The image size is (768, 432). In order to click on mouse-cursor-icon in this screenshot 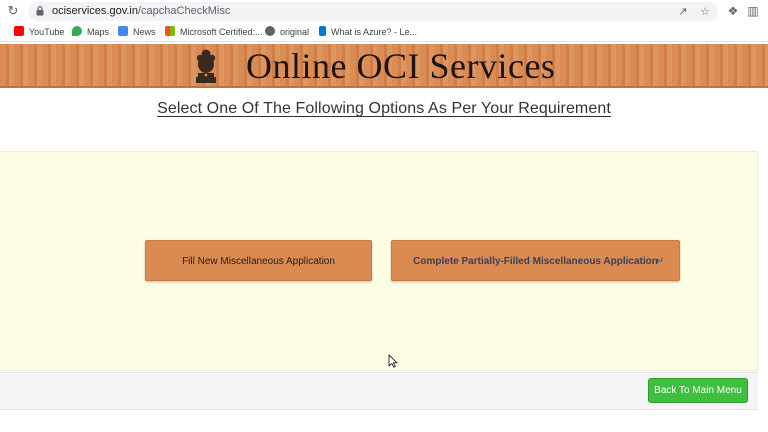, I will do `click(393, 361)`.